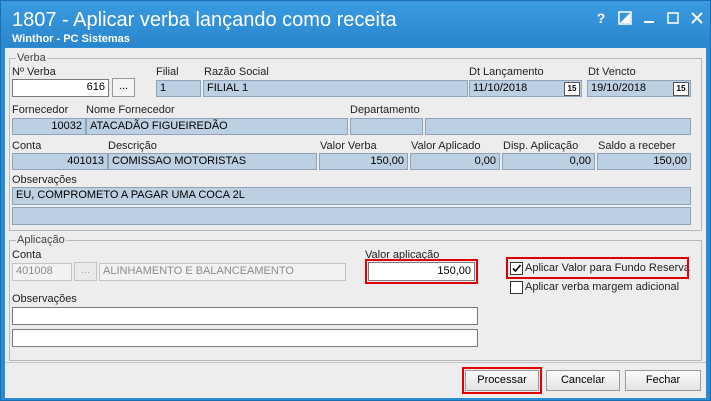  I want to click on departamento-label: Departamento, so click(385, 110).